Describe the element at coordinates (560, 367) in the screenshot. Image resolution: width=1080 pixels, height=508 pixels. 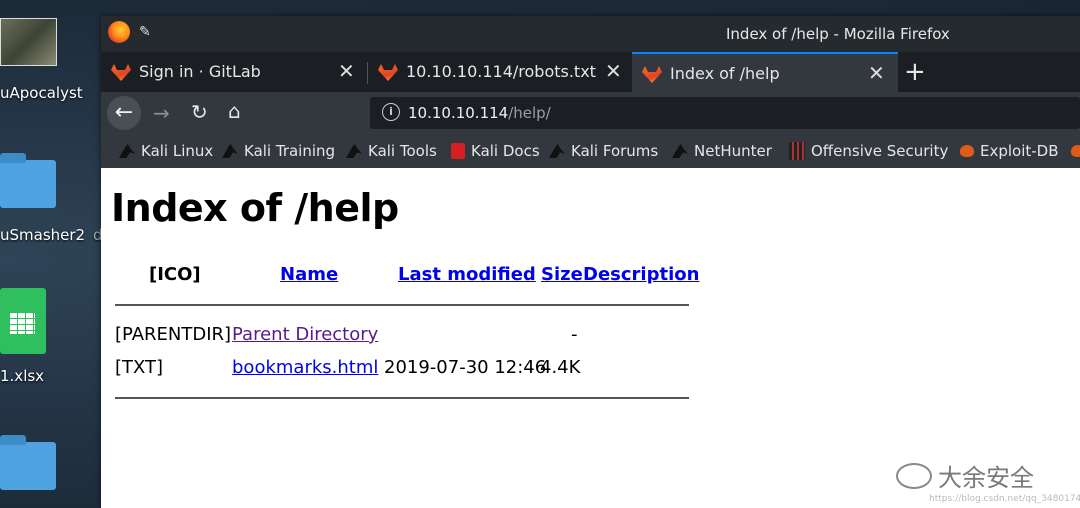
I see `row-size: 4.4K` at that location.